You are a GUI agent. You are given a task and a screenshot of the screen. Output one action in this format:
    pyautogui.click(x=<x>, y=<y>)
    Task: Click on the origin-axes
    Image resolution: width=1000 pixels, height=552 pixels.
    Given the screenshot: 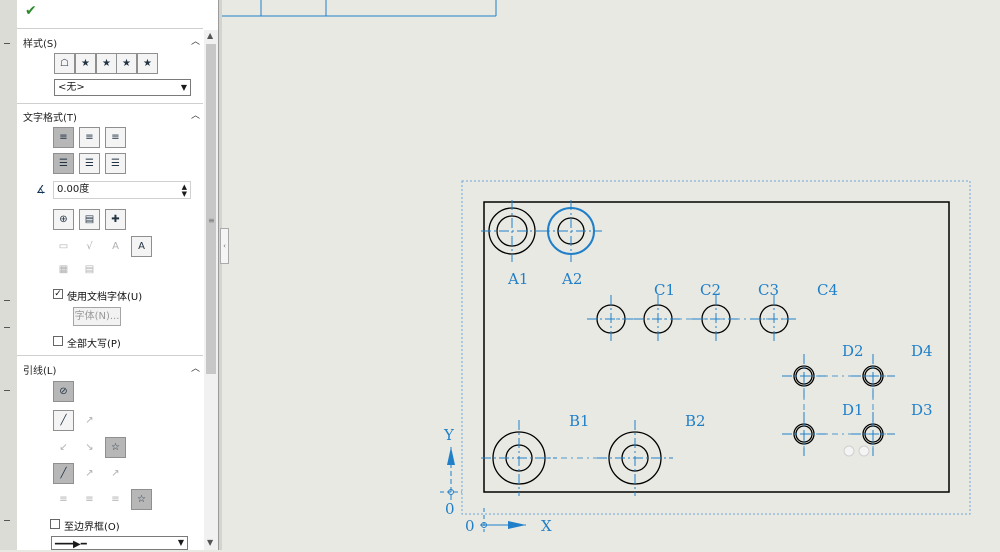 What is the action you would take?
    pyautogui.click(x=483, y=489)
    